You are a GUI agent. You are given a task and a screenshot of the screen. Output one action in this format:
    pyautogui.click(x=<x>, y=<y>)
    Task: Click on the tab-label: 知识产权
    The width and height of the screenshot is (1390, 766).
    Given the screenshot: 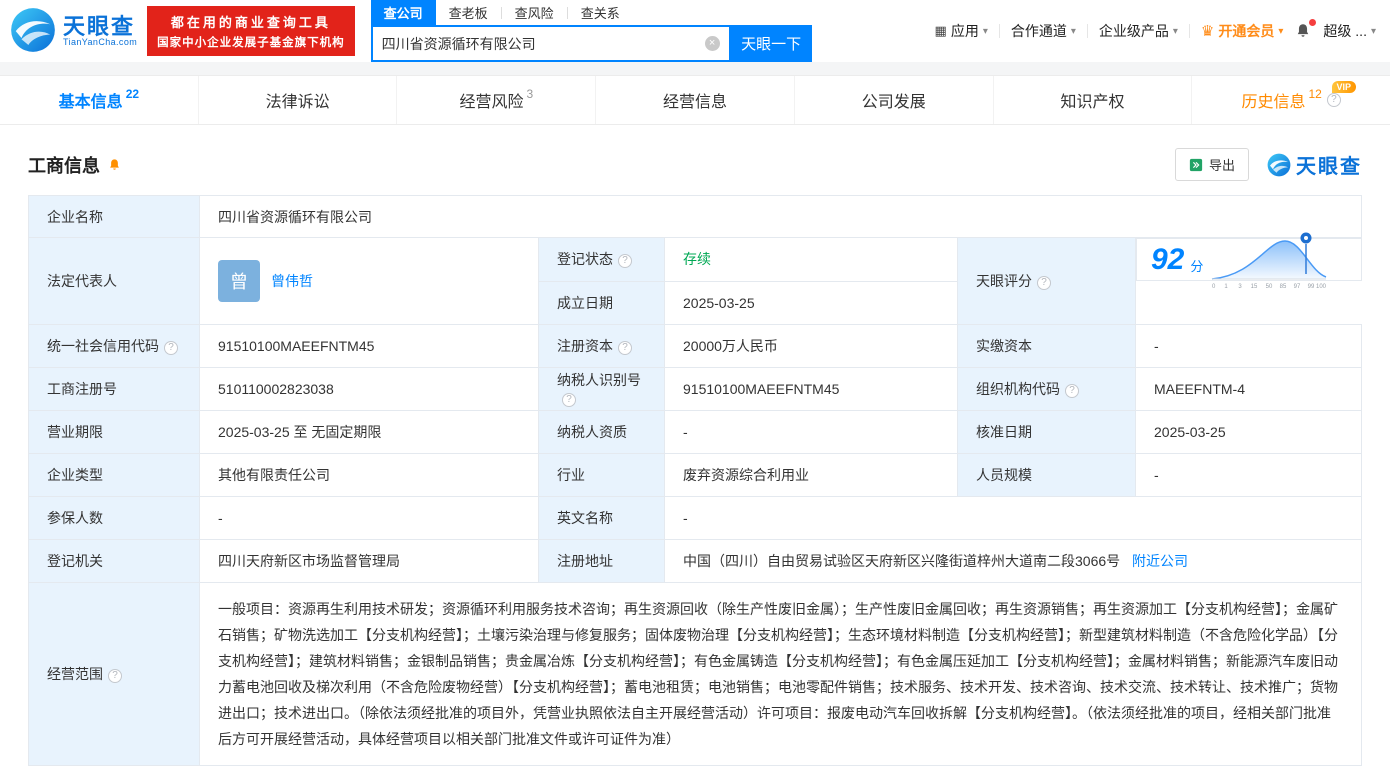 What is the action you would take?
    pyautogui.click(x=1092, y=102)
    